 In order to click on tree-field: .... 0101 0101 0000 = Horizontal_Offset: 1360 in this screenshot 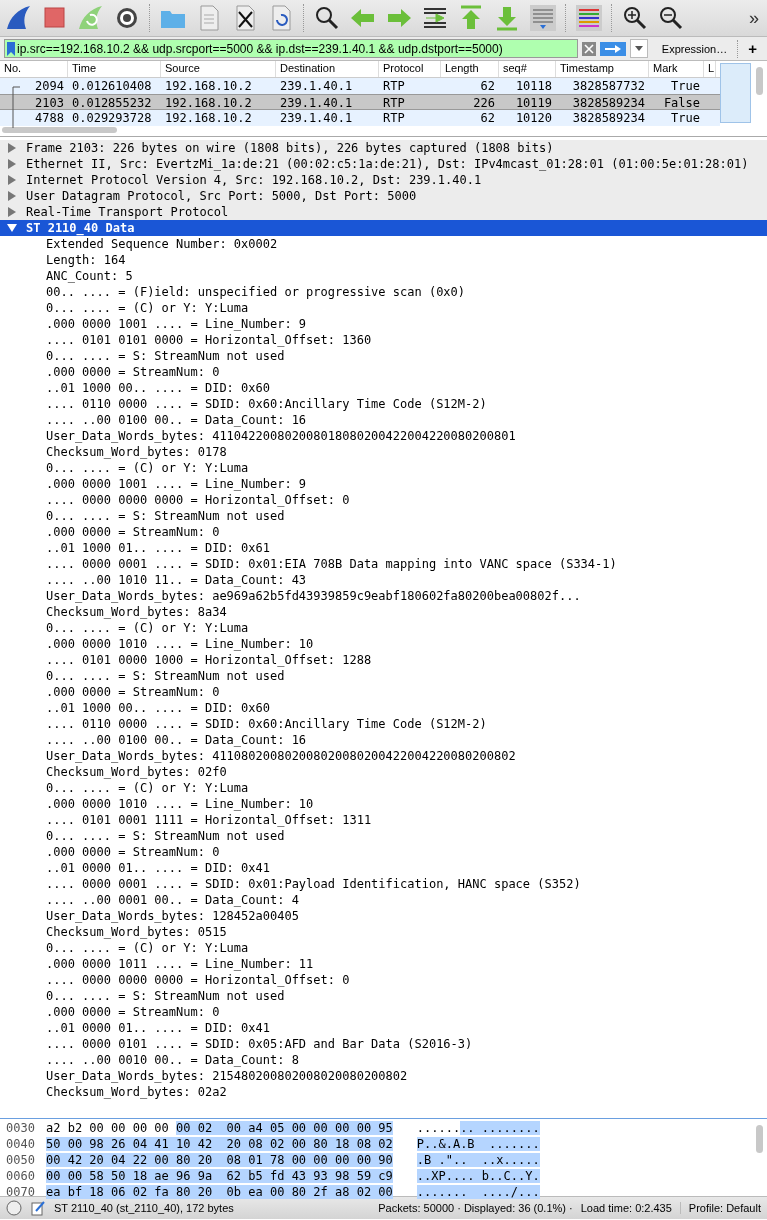, I will do `click(209, 340)`.